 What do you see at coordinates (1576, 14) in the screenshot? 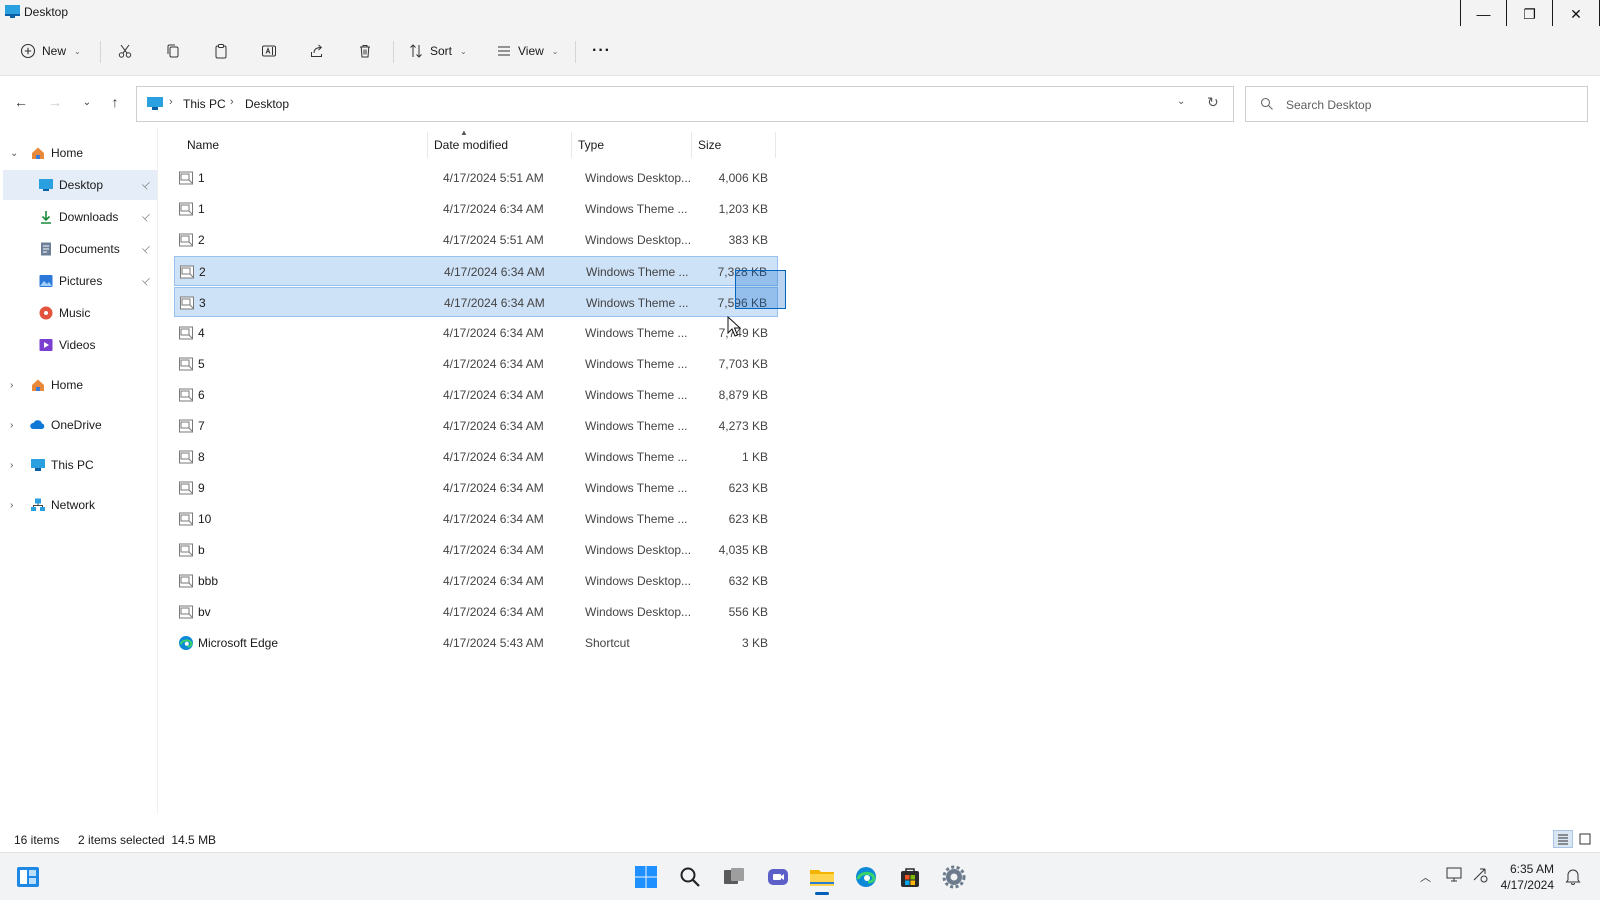
I see `close-button: ✕` at bounding box center [1576, 14].